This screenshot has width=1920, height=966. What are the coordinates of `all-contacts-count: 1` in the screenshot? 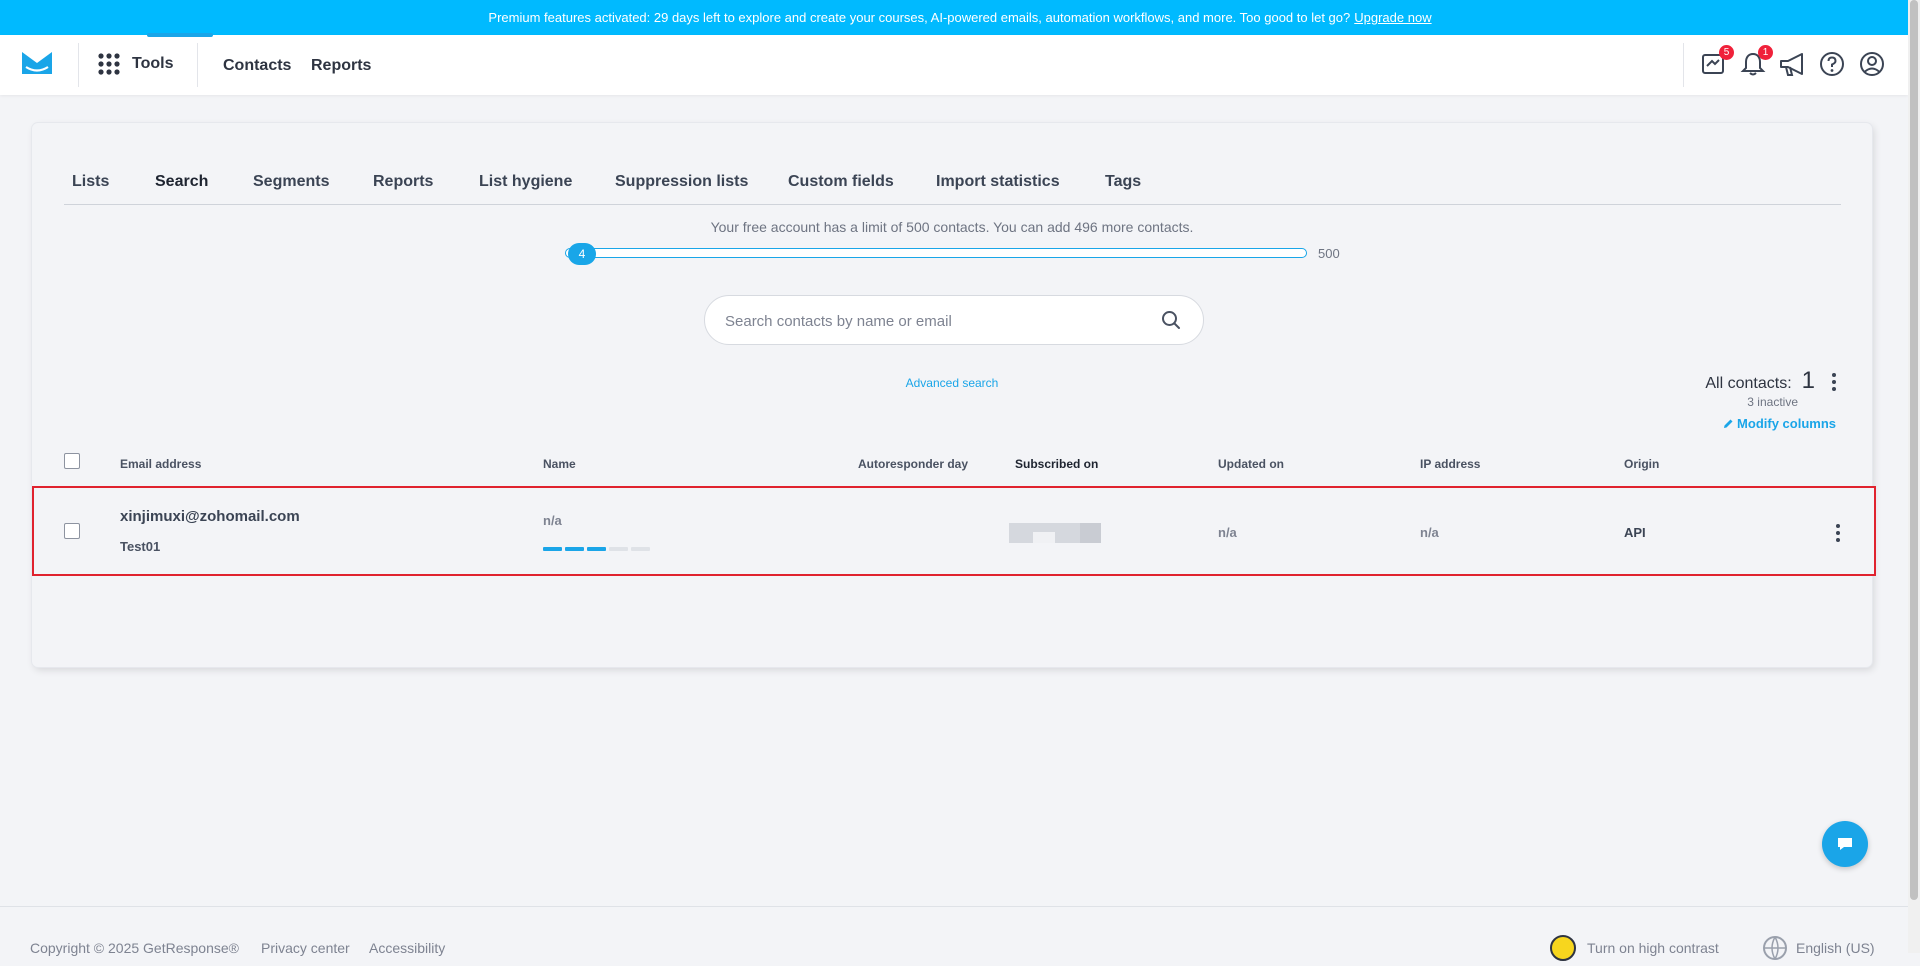 It's located at (1808, 380).